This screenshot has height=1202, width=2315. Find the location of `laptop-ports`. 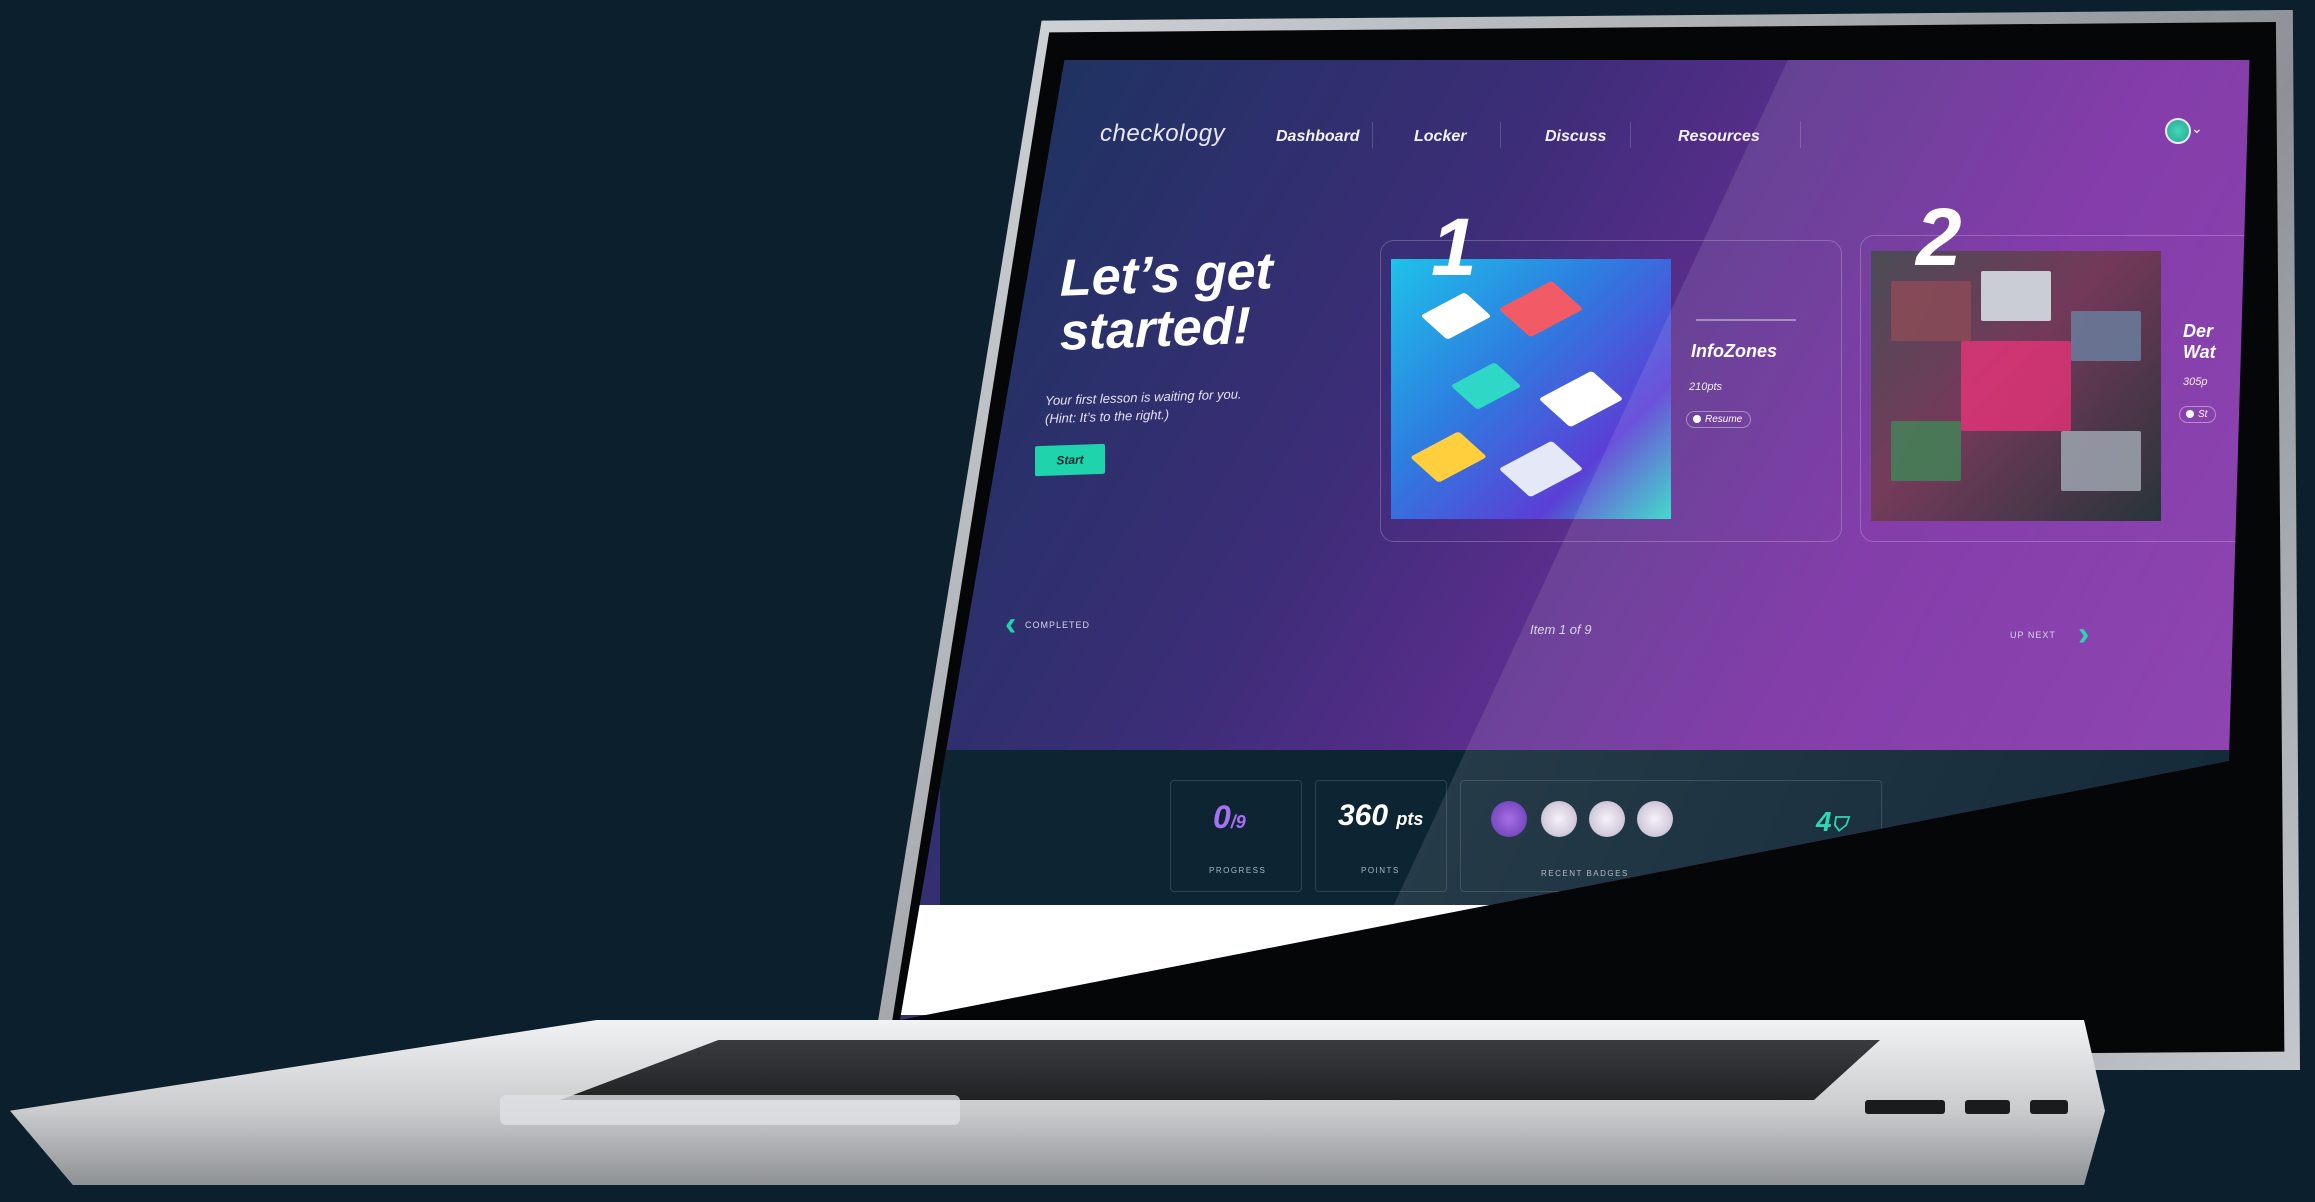

laptop-ports is located at coordinates (1995, 1110).